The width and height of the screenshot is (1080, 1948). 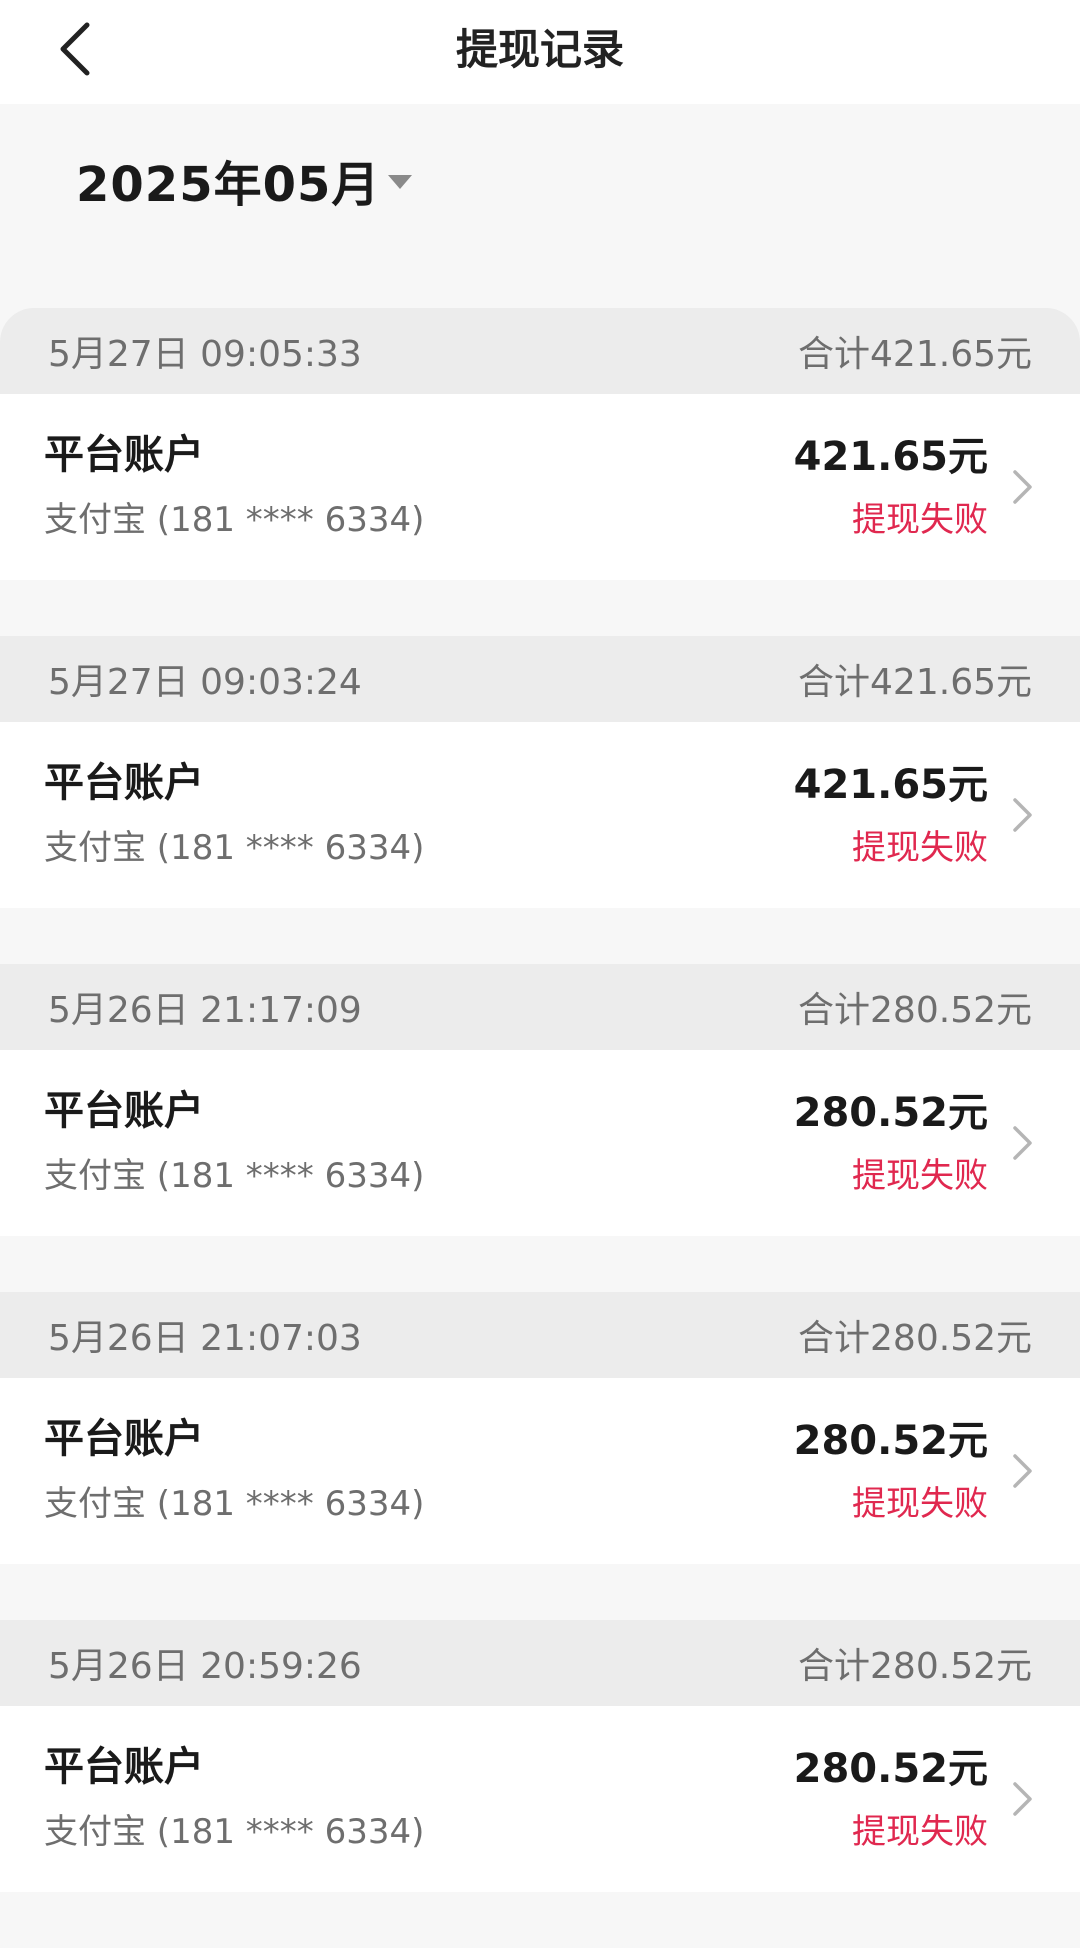 I want to click on page-title: 提现记录, so click(x=539, y=49).